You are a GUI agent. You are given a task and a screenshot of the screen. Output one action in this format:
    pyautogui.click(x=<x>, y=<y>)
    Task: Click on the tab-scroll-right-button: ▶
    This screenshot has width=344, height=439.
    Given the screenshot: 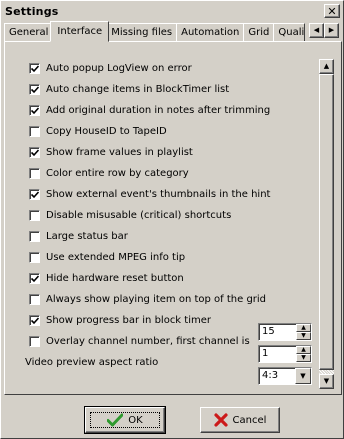 What is the action you would take?
    pyautogui.click(x=331, y=30)
    